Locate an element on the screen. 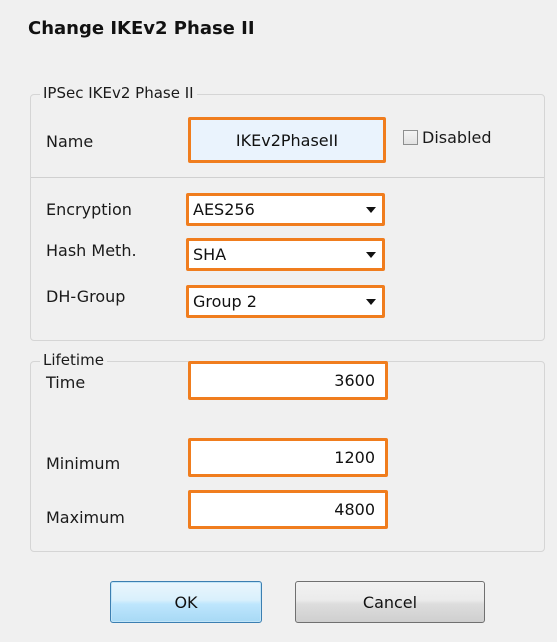 The width and height of the screenshot is (557, 642). hash-method-select-value: SHA is located at coordinates (210, 254).